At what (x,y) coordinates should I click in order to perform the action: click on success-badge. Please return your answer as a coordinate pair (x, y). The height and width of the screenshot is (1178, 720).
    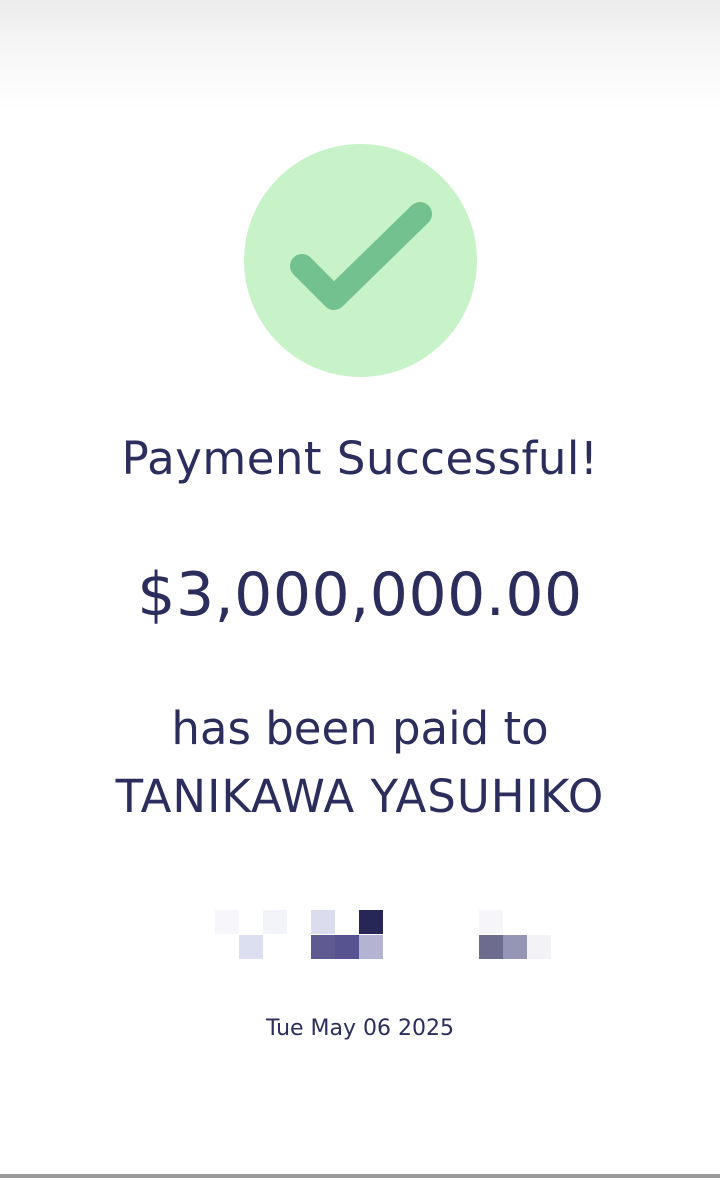
    Looking at the image, I should click on (360, 260).